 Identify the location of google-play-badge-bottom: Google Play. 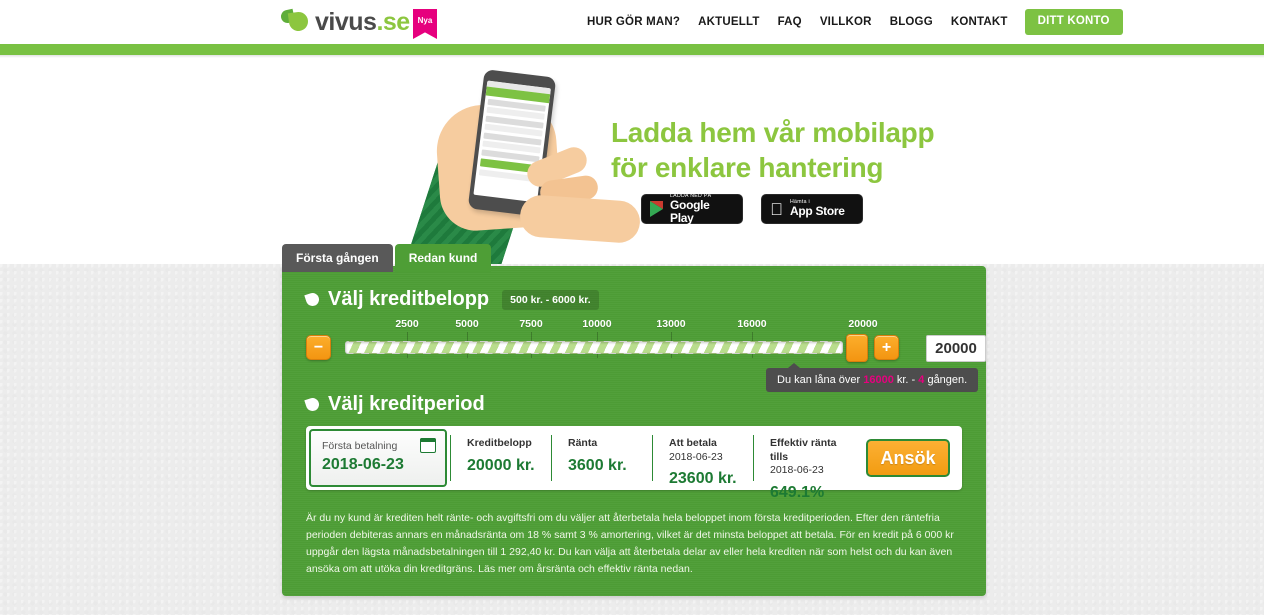
(690, 211).